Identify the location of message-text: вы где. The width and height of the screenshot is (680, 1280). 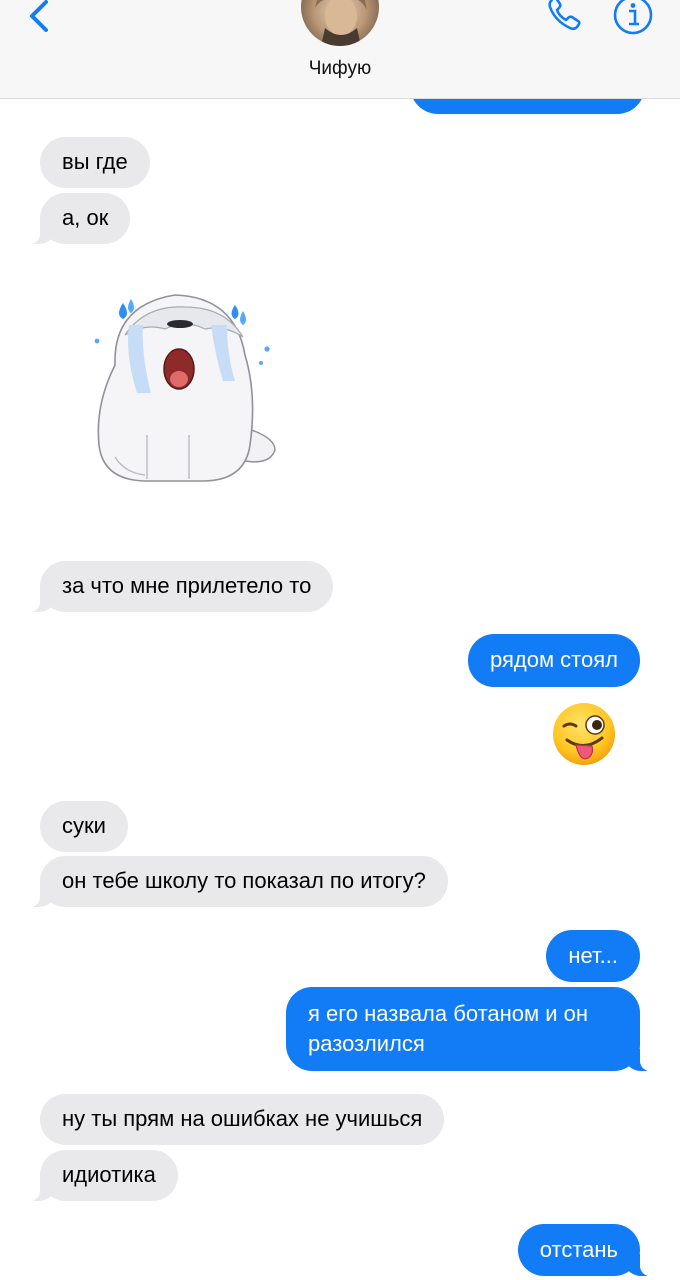
(95, 161).